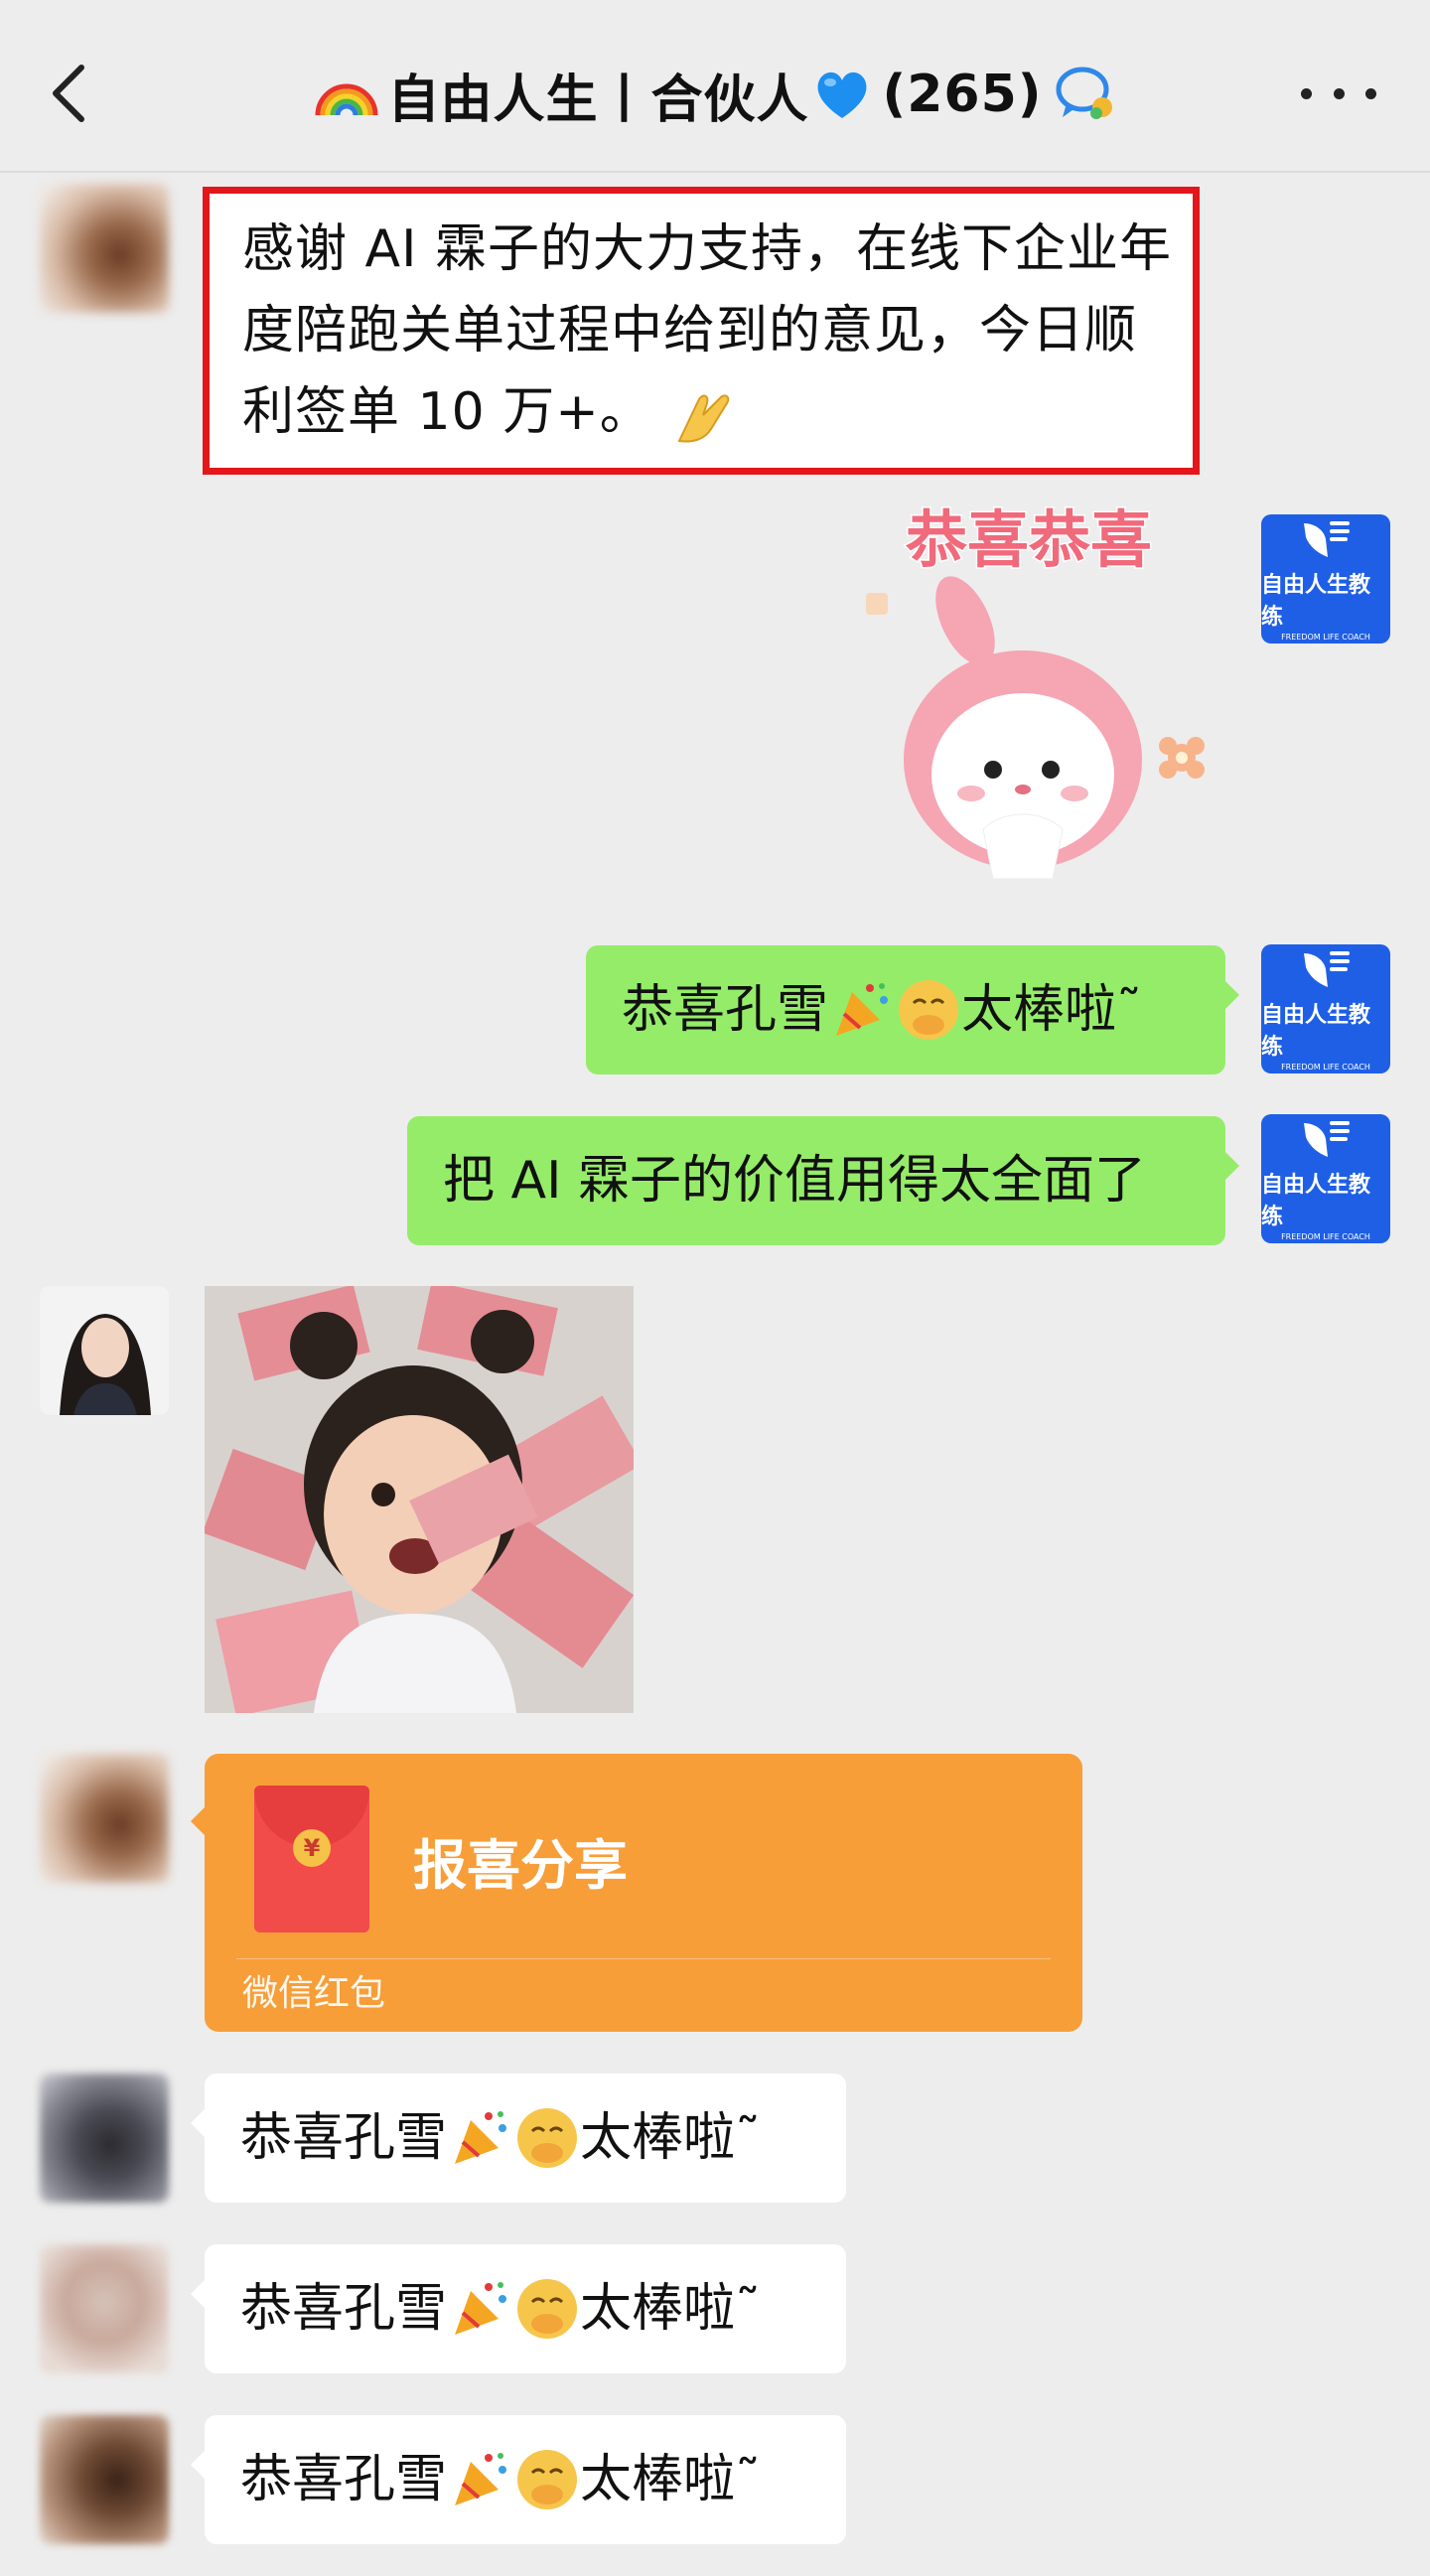 The width and height of the screenshot is (1430, 2576). I want to click on group-name: 自由人生丨合伙人, so click(598, 100).